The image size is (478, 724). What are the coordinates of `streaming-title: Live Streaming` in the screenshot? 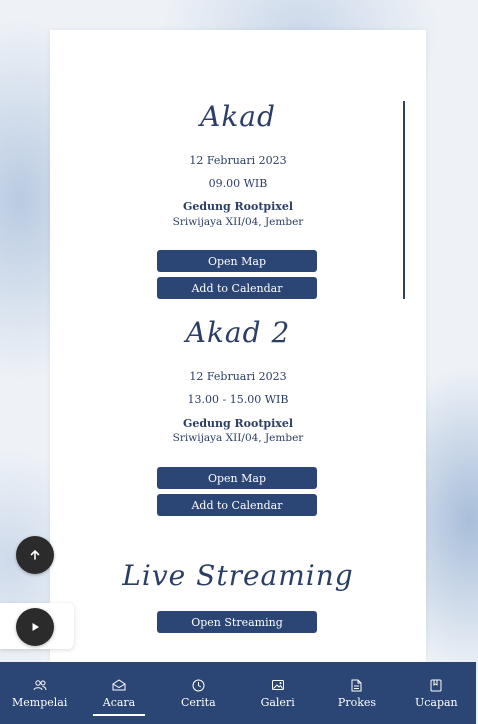 It's located at (238, 575).